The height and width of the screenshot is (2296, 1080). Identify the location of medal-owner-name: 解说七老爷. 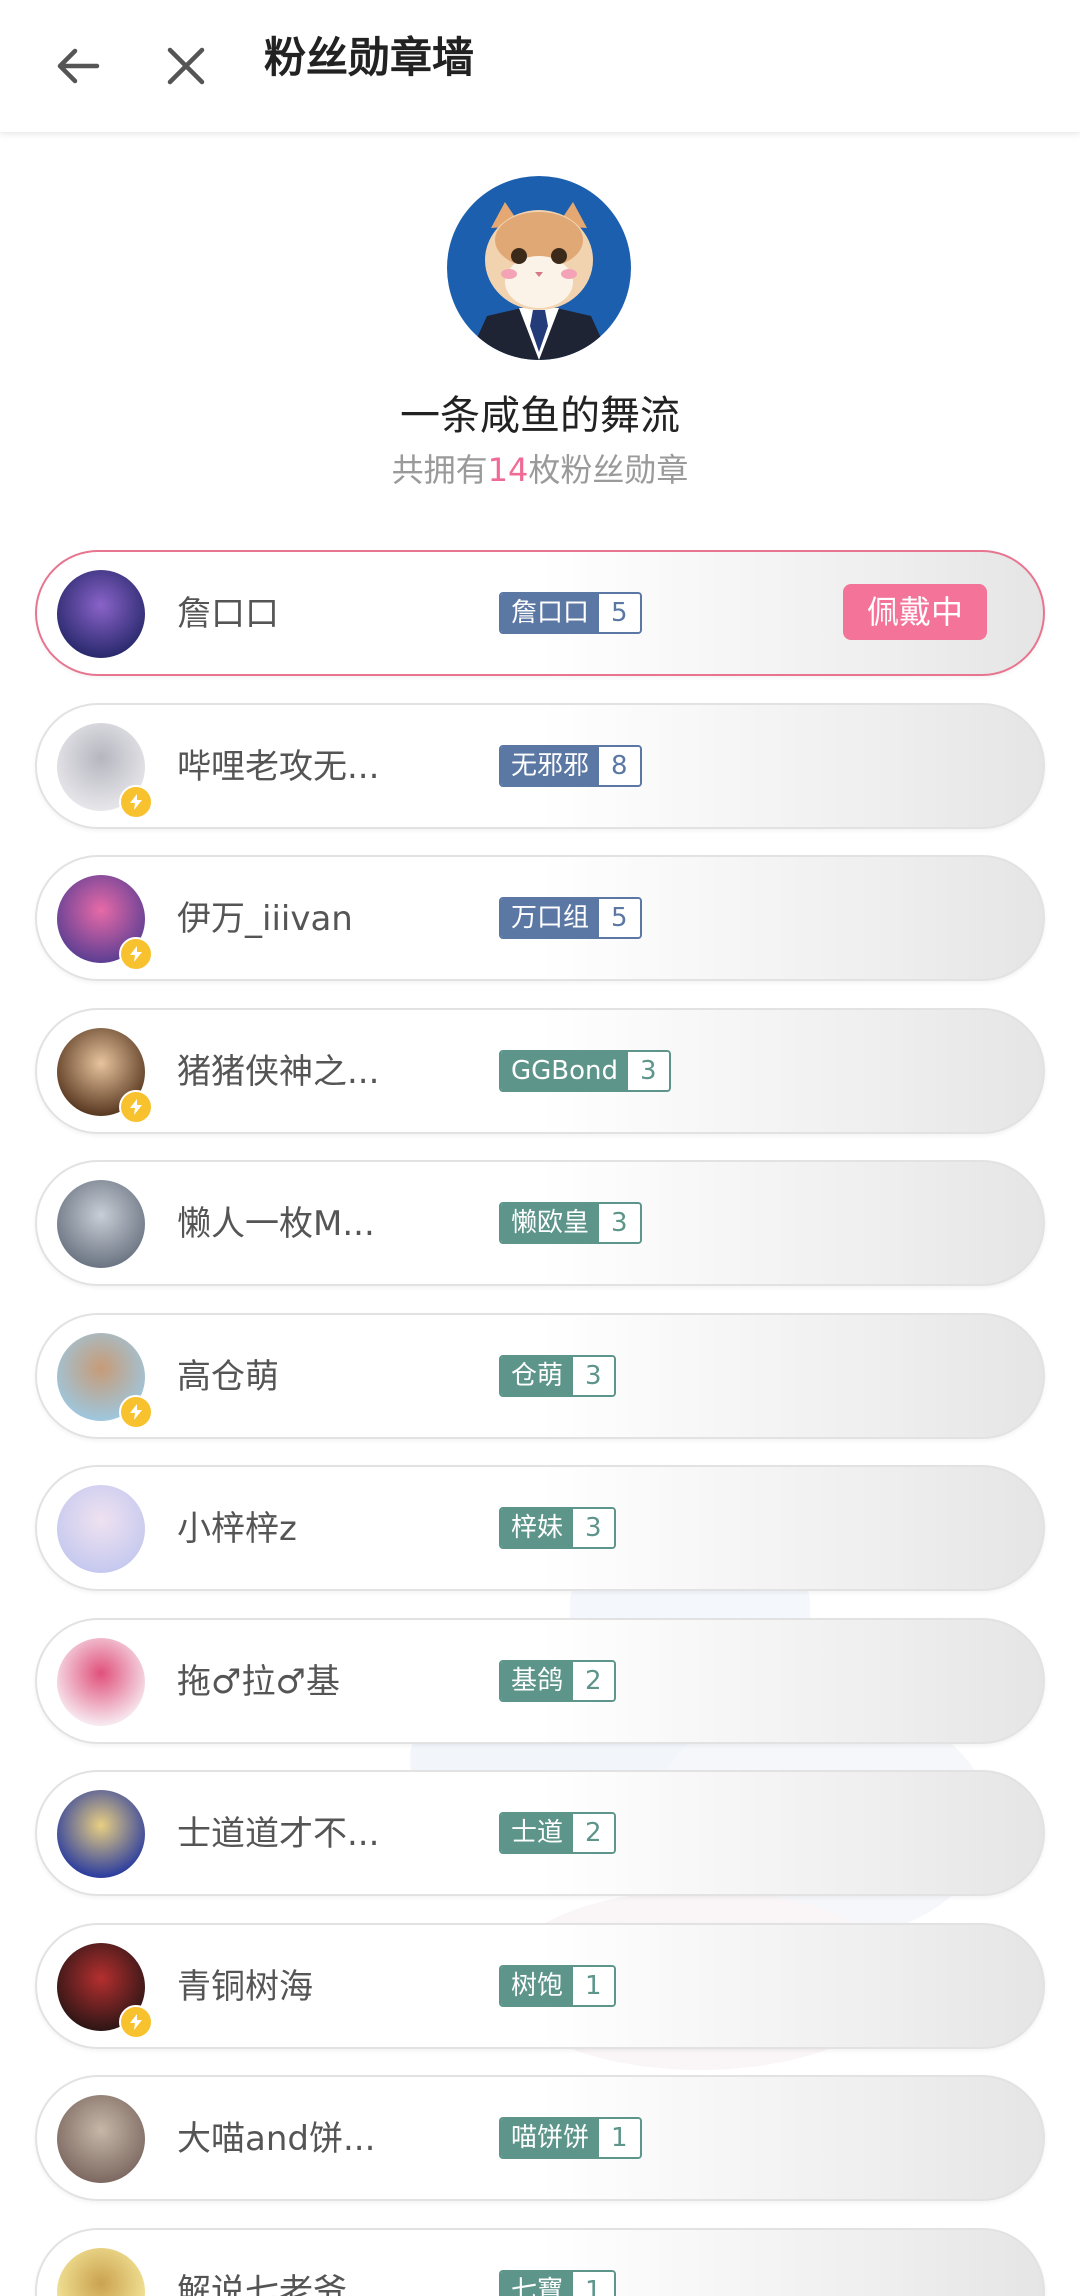
(262, 2284).